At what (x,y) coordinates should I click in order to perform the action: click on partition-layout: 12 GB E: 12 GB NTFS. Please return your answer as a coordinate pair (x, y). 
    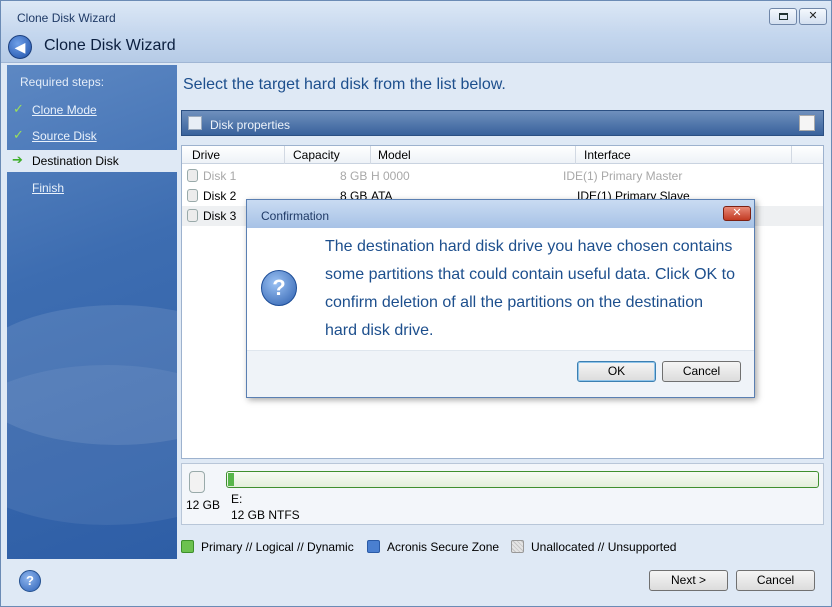
    Looking at the image, I should click on (502, 494).